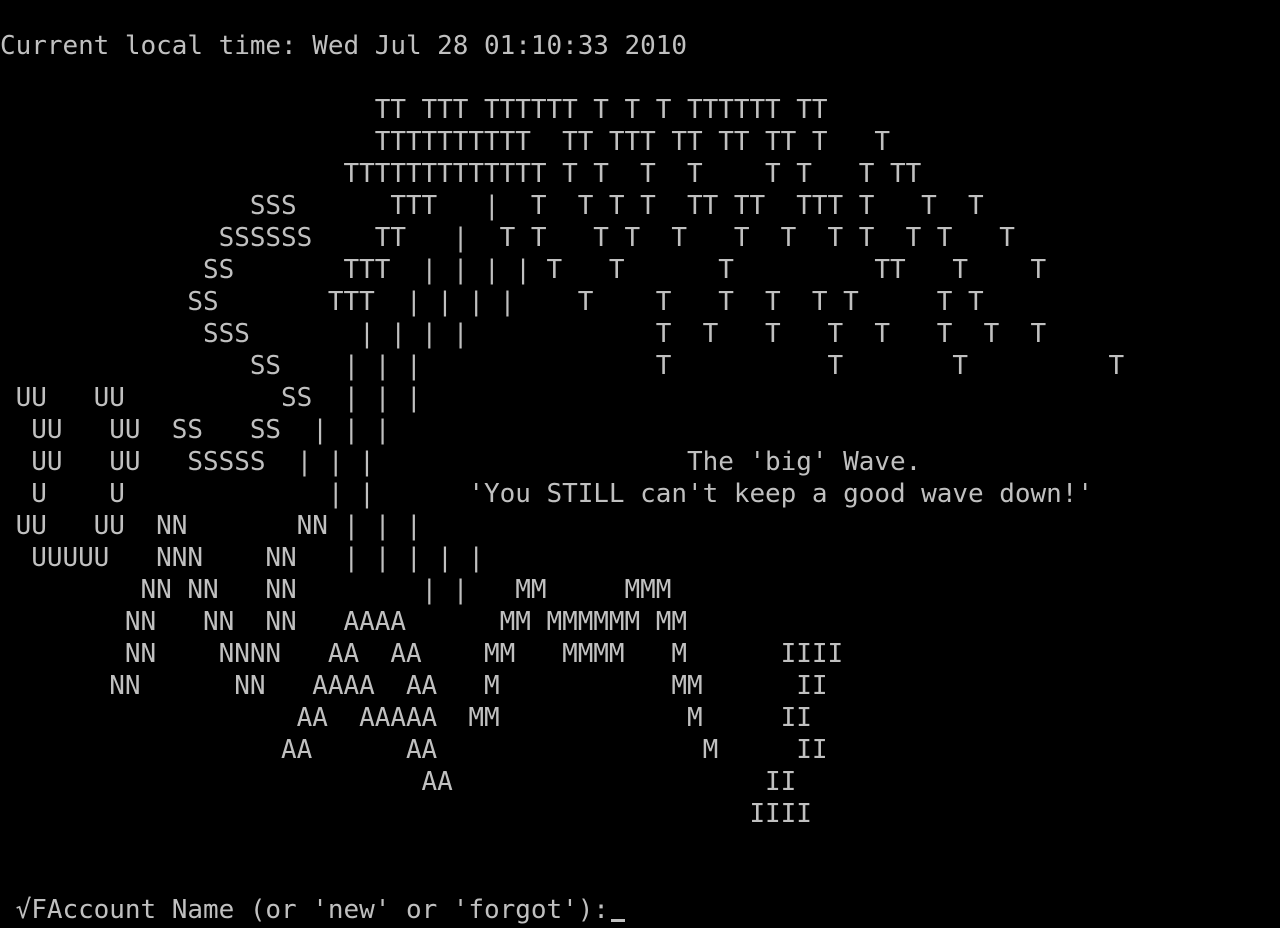 The height and width of the screenshot is (928, 1280). I want to click on text-cursor, so click(617, 920).